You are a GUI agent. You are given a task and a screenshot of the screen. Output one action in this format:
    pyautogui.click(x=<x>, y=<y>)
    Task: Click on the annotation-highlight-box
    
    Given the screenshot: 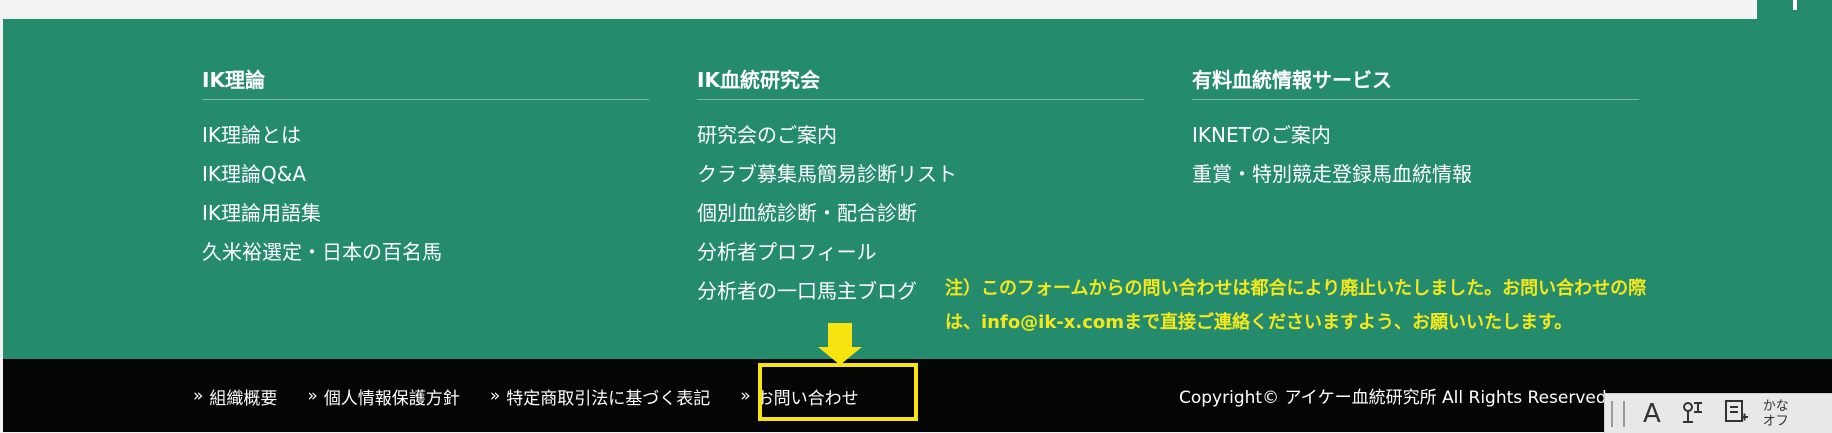 What is the action you would take?
    pyautogui.click(x=838, y=392)
    